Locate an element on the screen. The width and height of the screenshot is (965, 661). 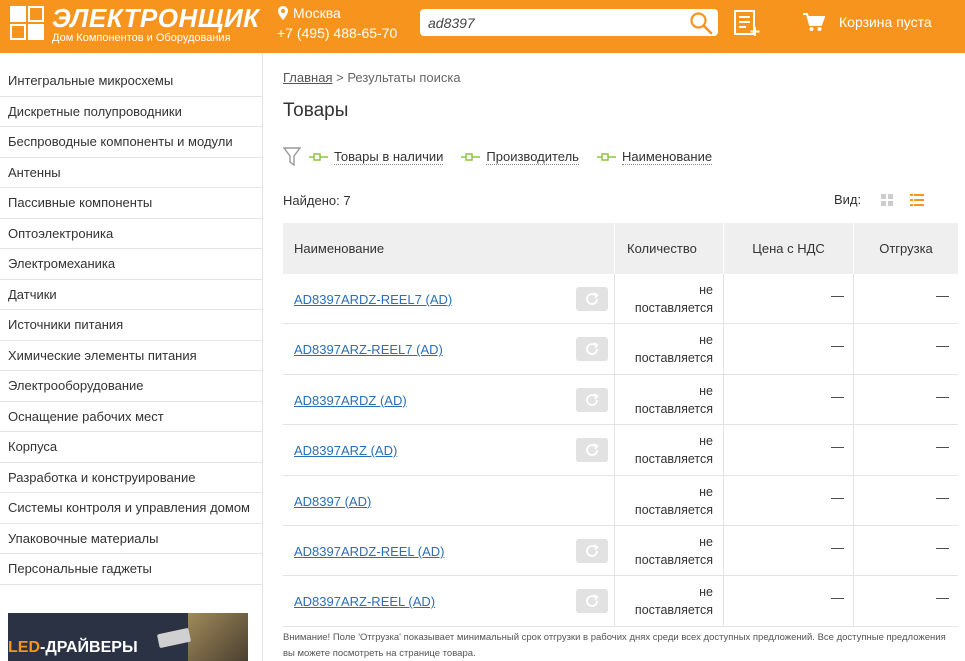
filter-funnel-icon is located at coordinates (292, 157).